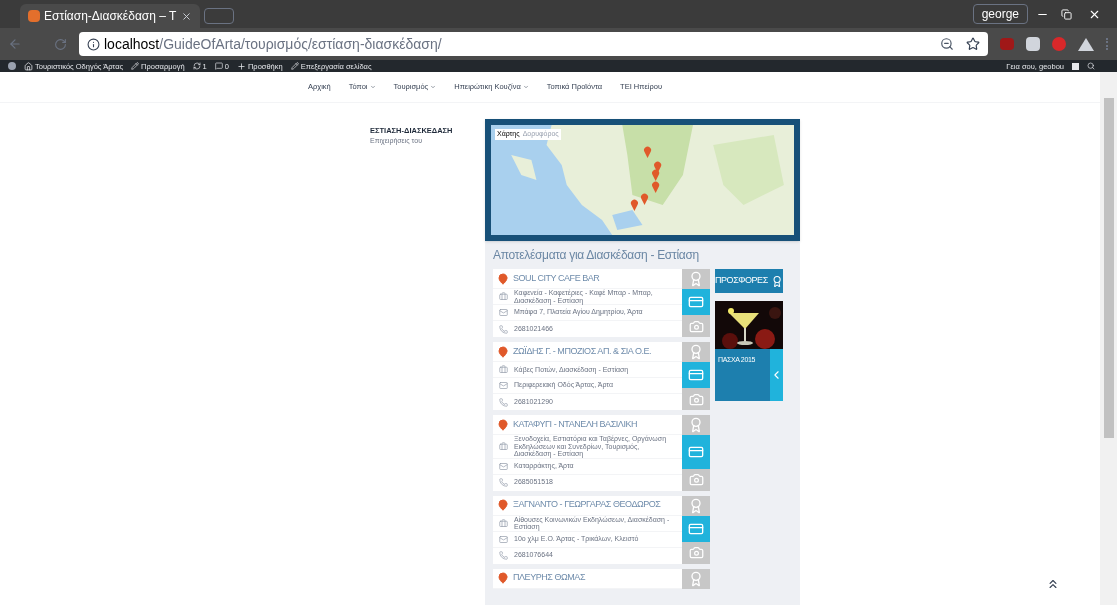 This screenshot has height=605, width=1117. I want to click on avatar-icon, so click(1075, 66).